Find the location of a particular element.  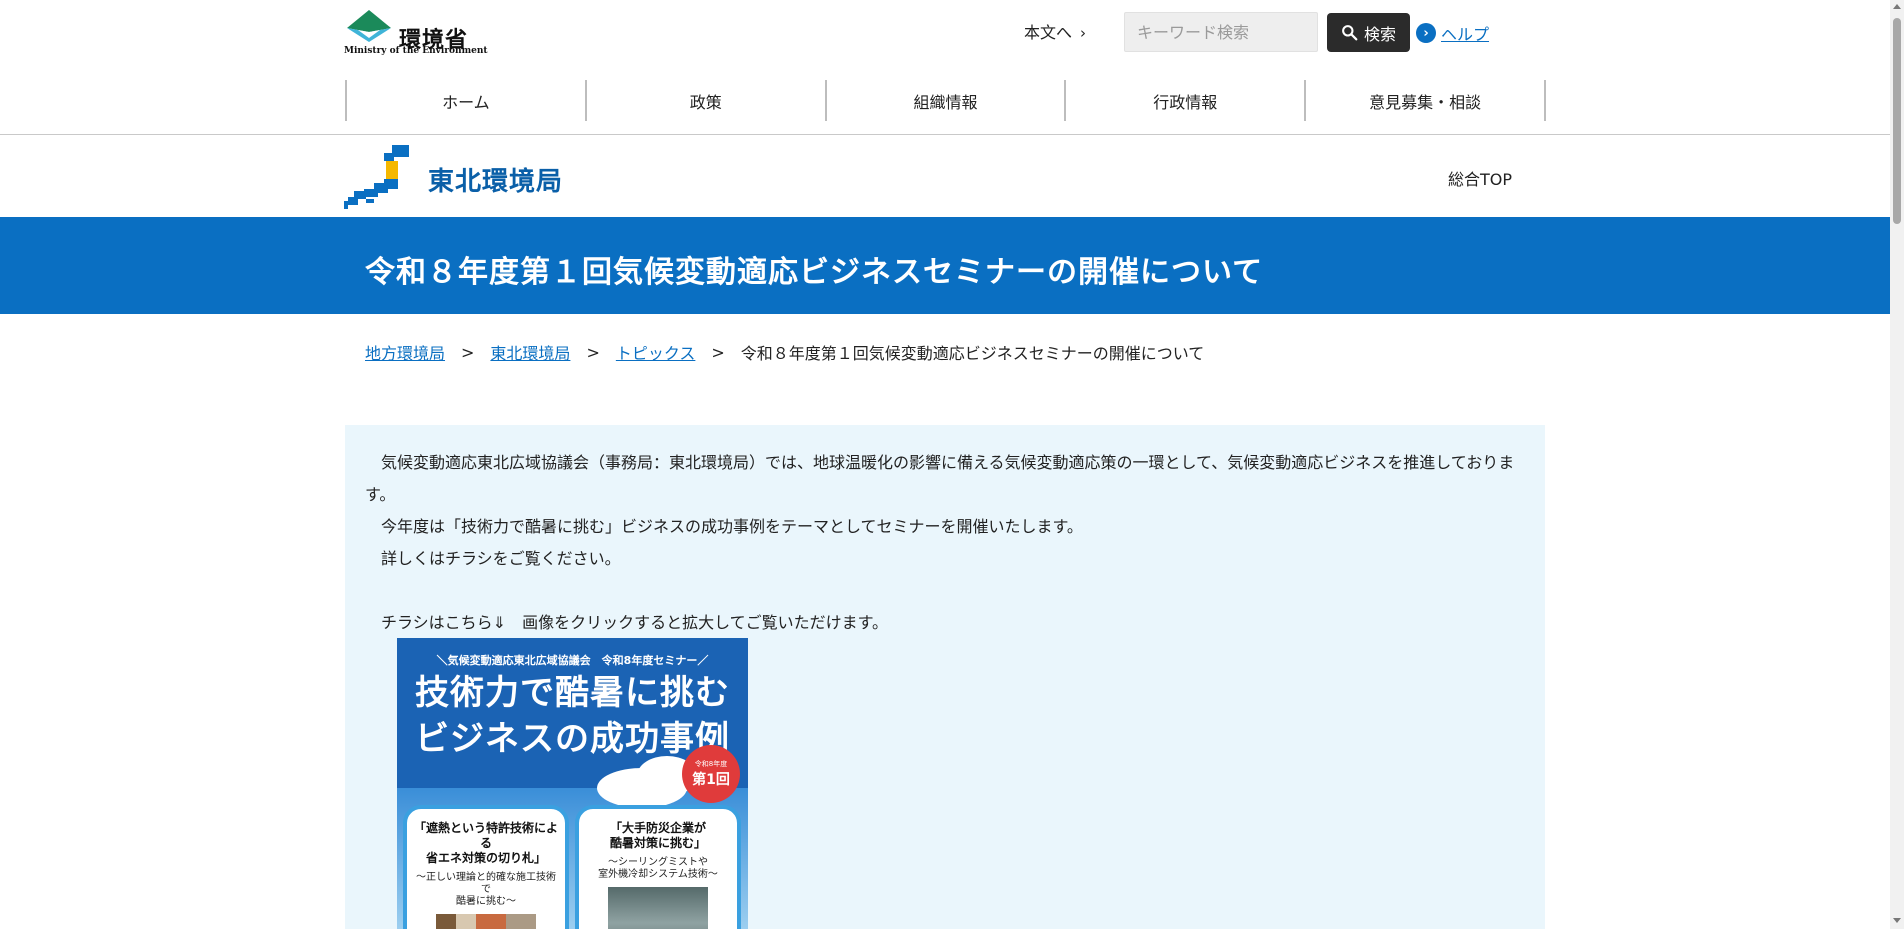

nav-item-home: ホーム is located at coordinates (465, 100).